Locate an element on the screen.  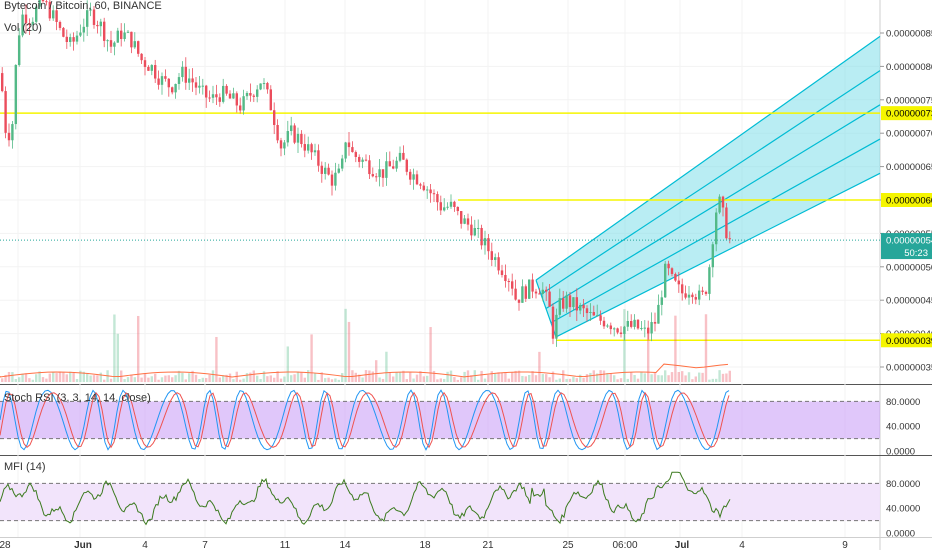
price-tick-label: 0.00000035 is located at coordinates (909, 368).